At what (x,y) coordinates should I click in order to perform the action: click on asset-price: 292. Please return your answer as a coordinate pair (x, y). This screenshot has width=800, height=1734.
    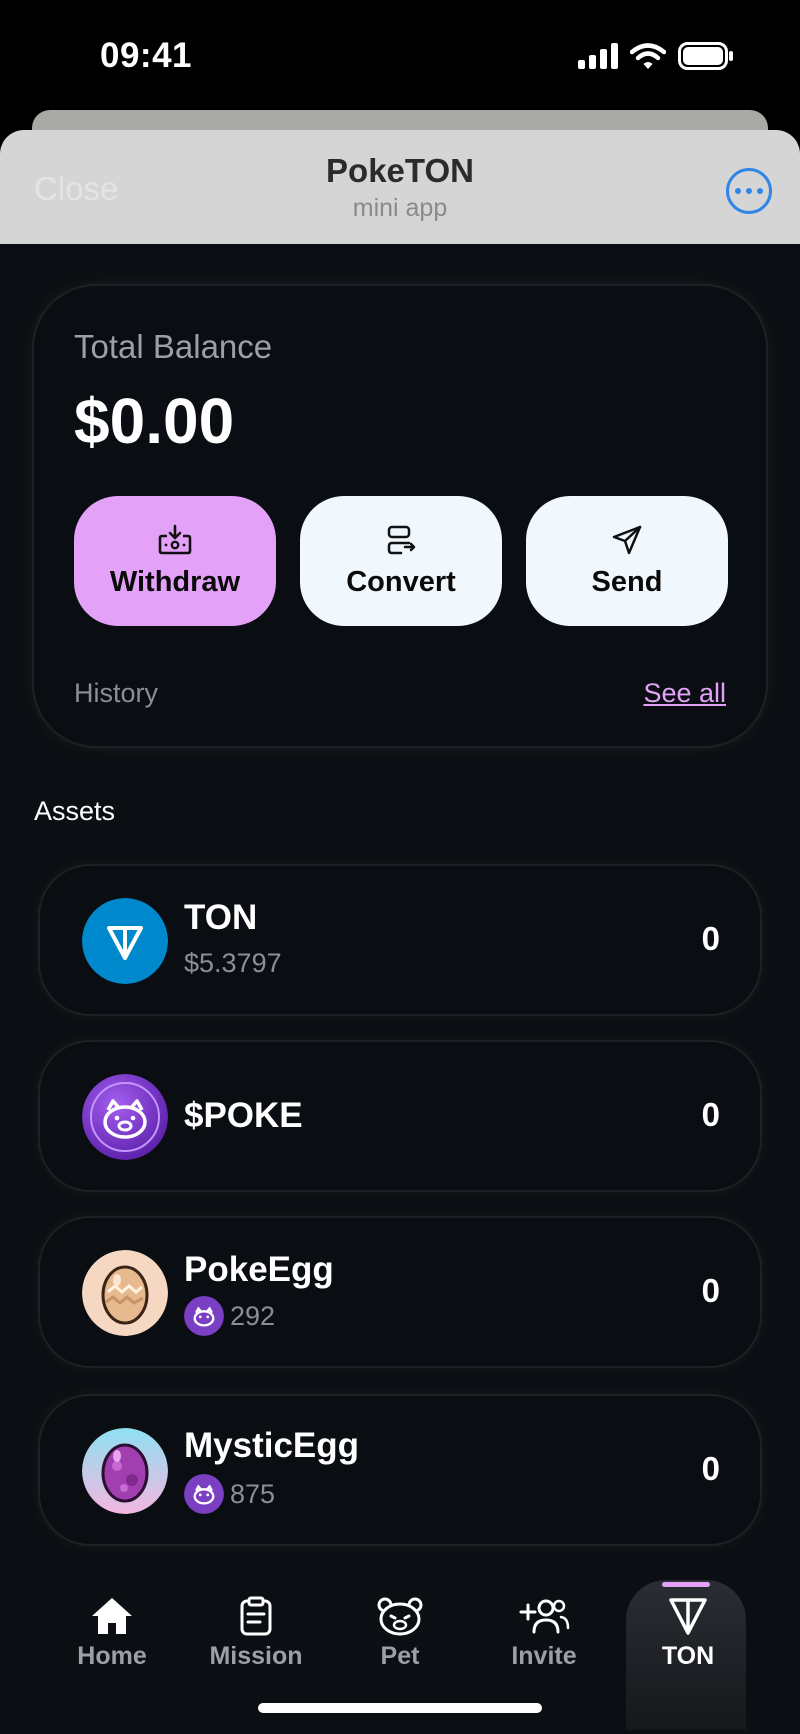
    Looking at the image, I should click on (229, 1316).